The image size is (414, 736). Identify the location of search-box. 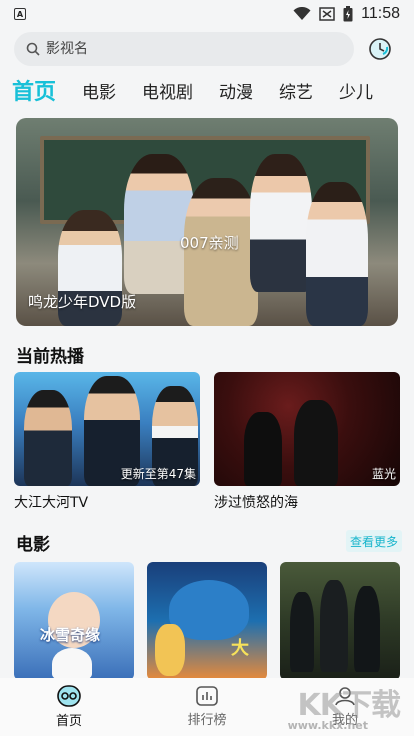
(184, 49).